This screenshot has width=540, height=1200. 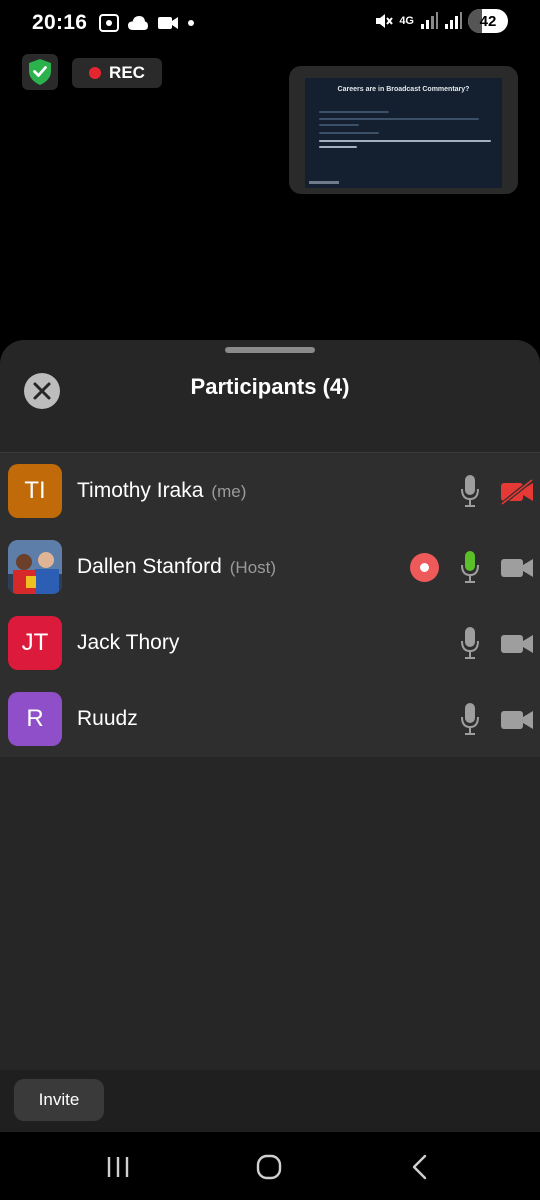 I want to click on avatar-initials: R, so click(x=35, y=718).